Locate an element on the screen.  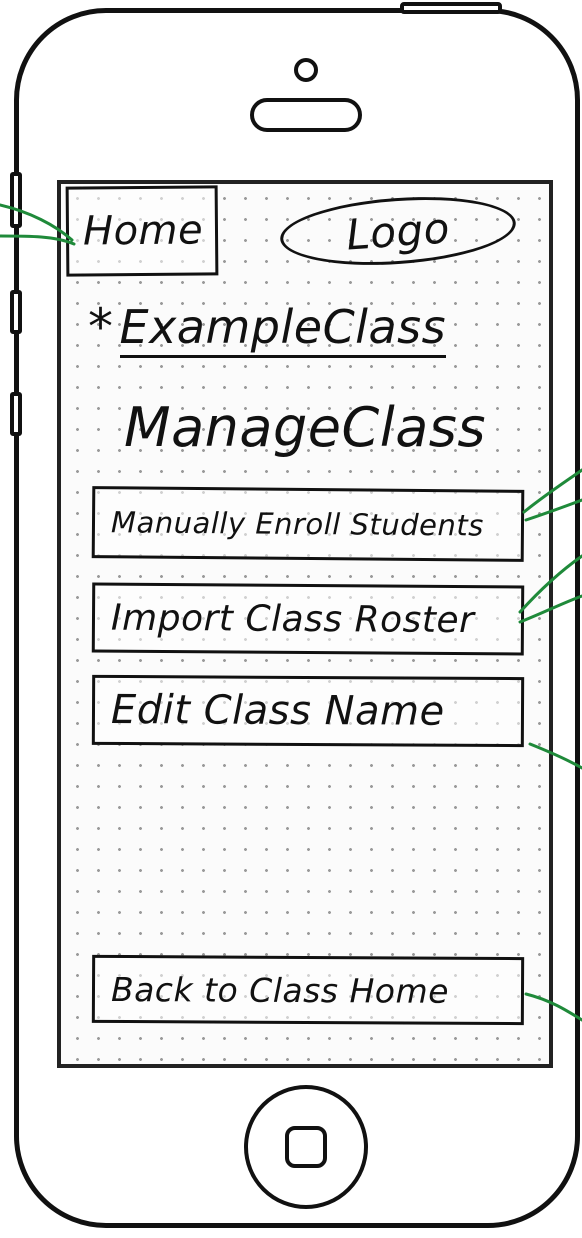
annotation-arrow-enroll is located at coordinates (552, 495).